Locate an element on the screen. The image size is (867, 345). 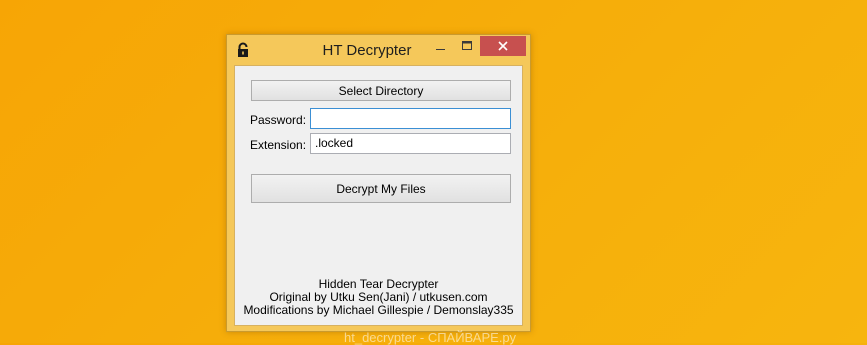
select-directory-label: Select Directory is located at coordinates (381, 90).